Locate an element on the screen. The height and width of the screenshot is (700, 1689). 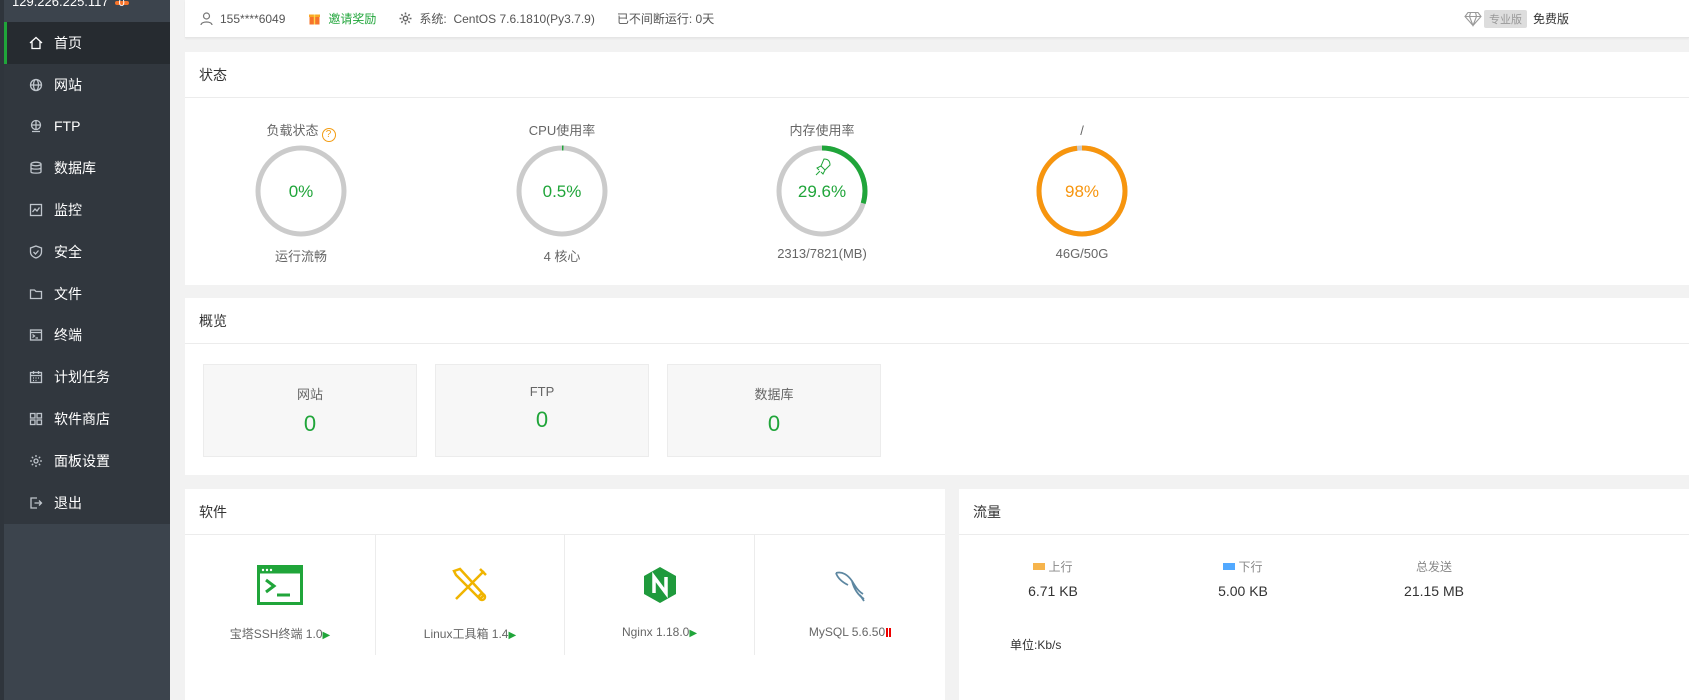
gauge-value: 0.5% is located at coordinates (562, 191).